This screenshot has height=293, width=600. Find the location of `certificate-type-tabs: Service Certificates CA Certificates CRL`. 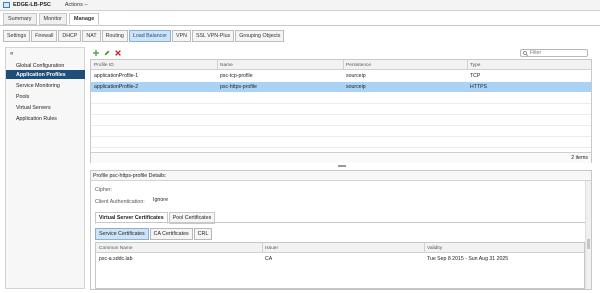

certificate-type-tabs: Service Certificates CA Certificates CRL is located at coordinates (154, 234).